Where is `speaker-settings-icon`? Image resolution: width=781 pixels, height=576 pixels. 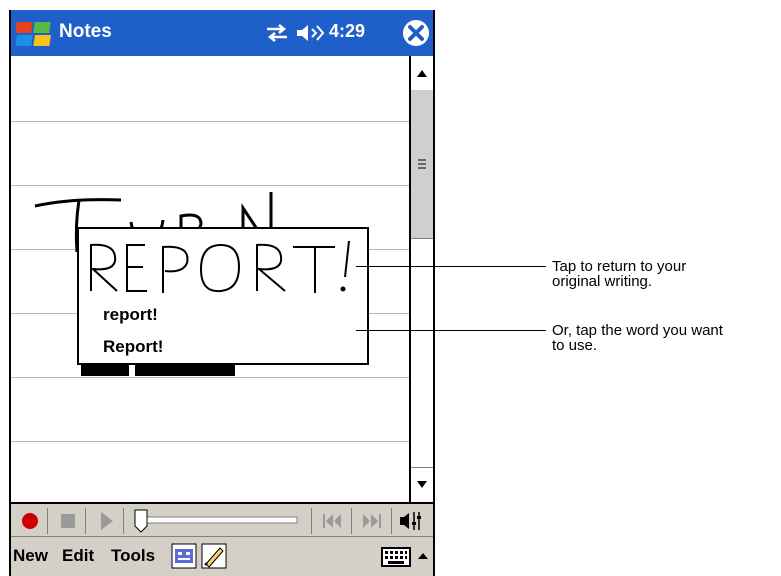 speaker-settings-icon is located at coordinates (412, 520).